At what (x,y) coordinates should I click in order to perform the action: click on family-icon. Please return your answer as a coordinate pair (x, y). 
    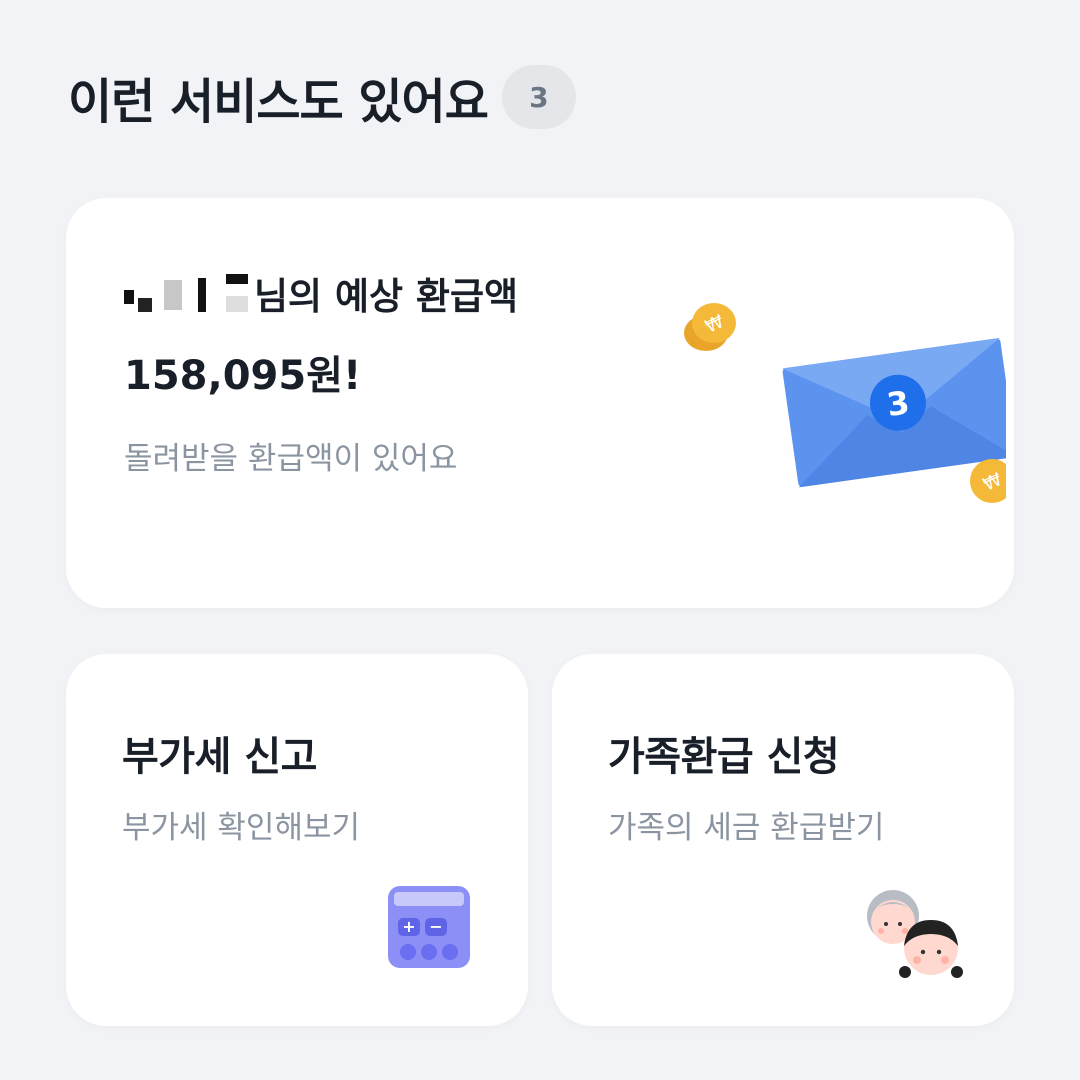
    Looking at the image, I should click on (915, 934).